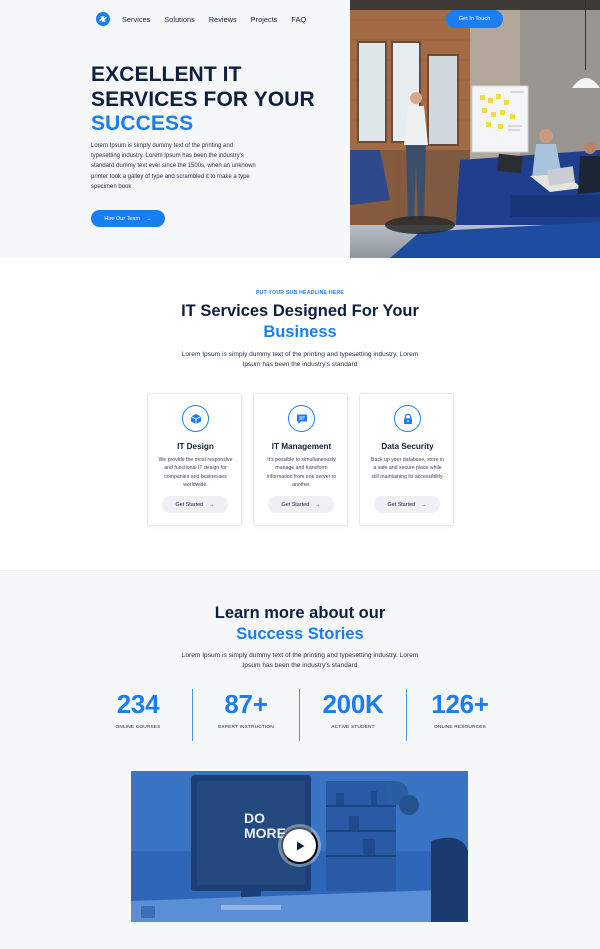  Describe the element at coordinates (103, 19) in the screenshot. I see `logo-icon` at that location.